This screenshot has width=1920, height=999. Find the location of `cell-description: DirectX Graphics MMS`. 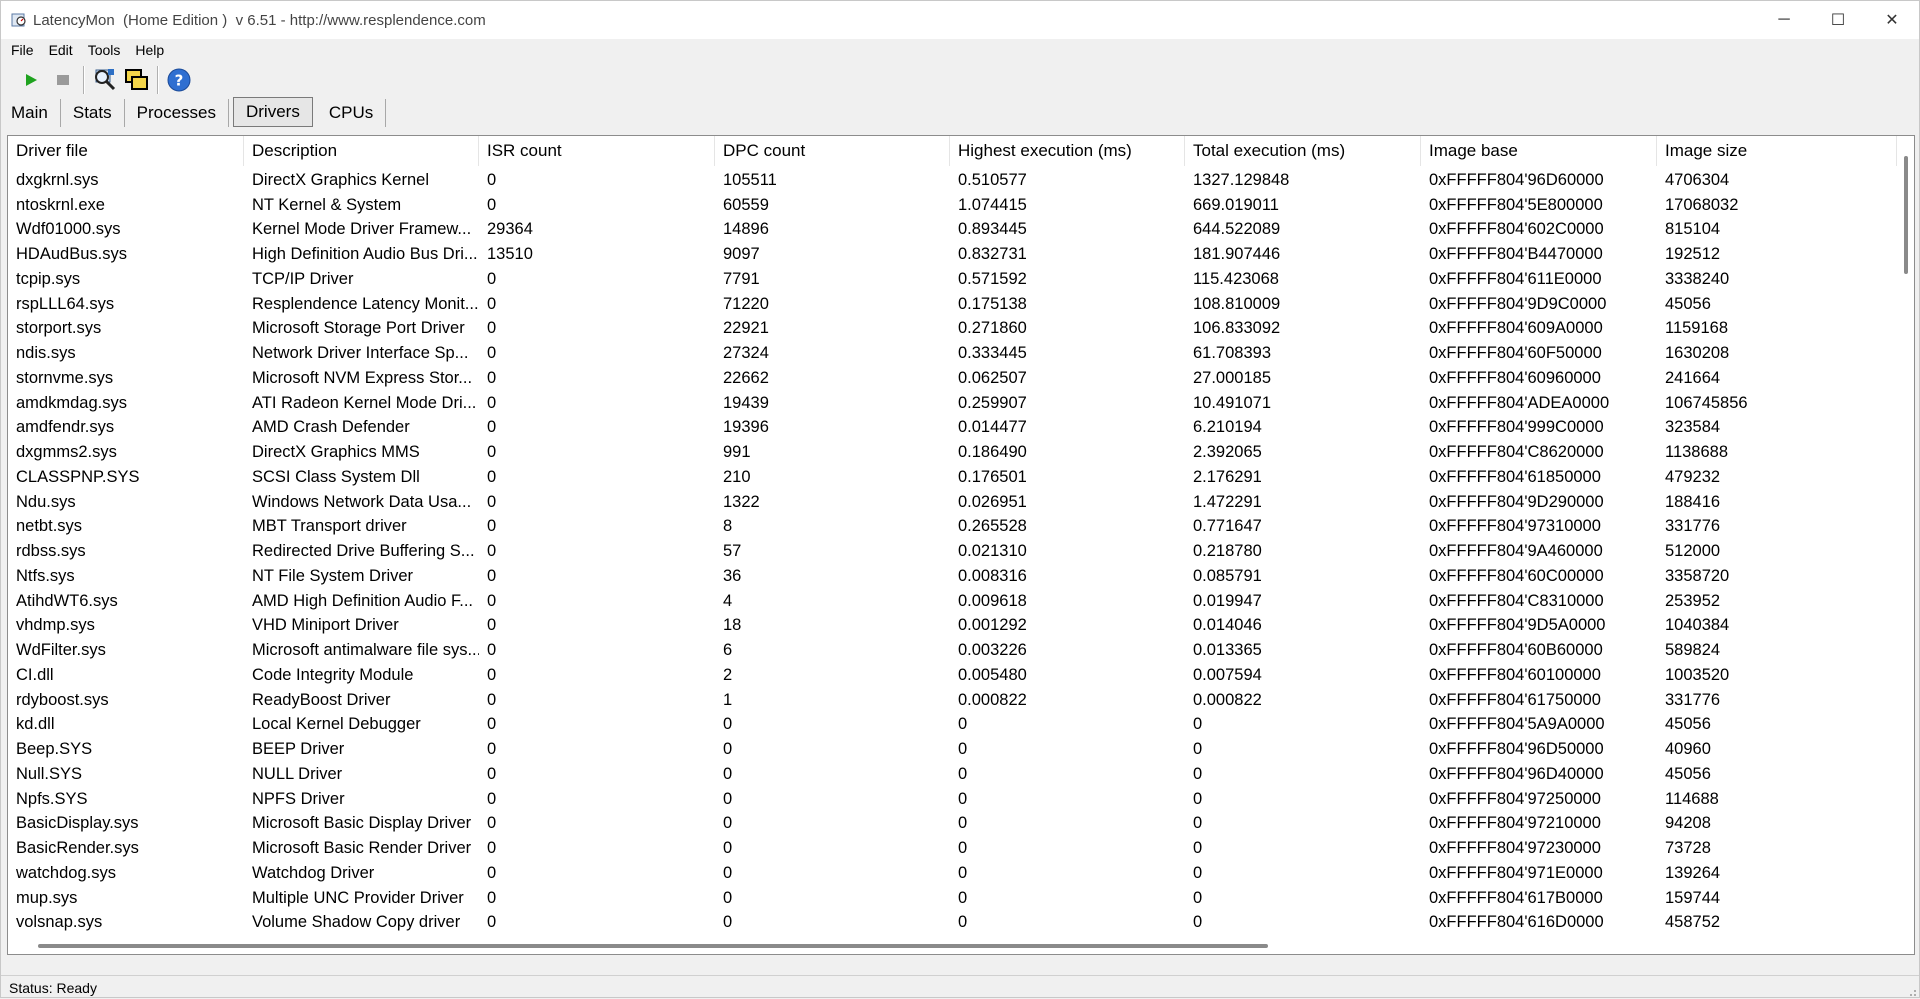

cell-description: DirectX Graphics MMS is located at coordinates (336, 452).